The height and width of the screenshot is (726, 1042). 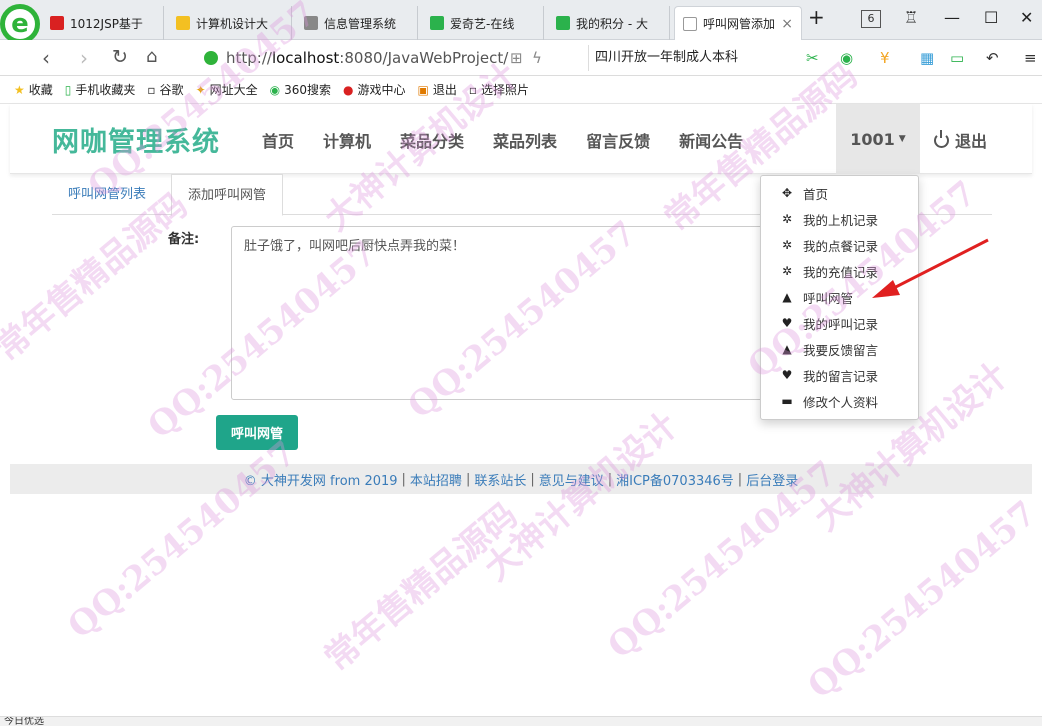 I want to click on phone-icon: ▯, so click(x=68, y=89).